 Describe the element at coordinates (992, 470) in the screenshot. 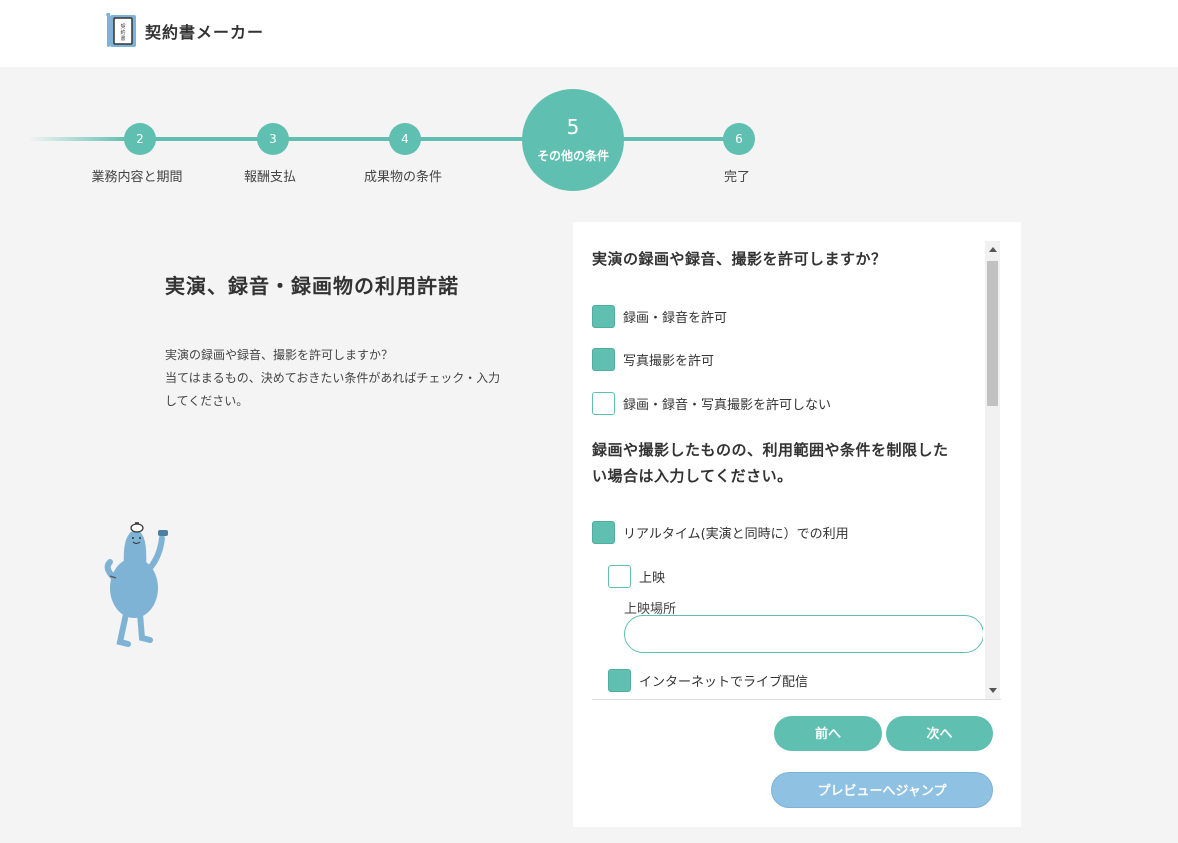

I see `panel-scrollbar` at that location.